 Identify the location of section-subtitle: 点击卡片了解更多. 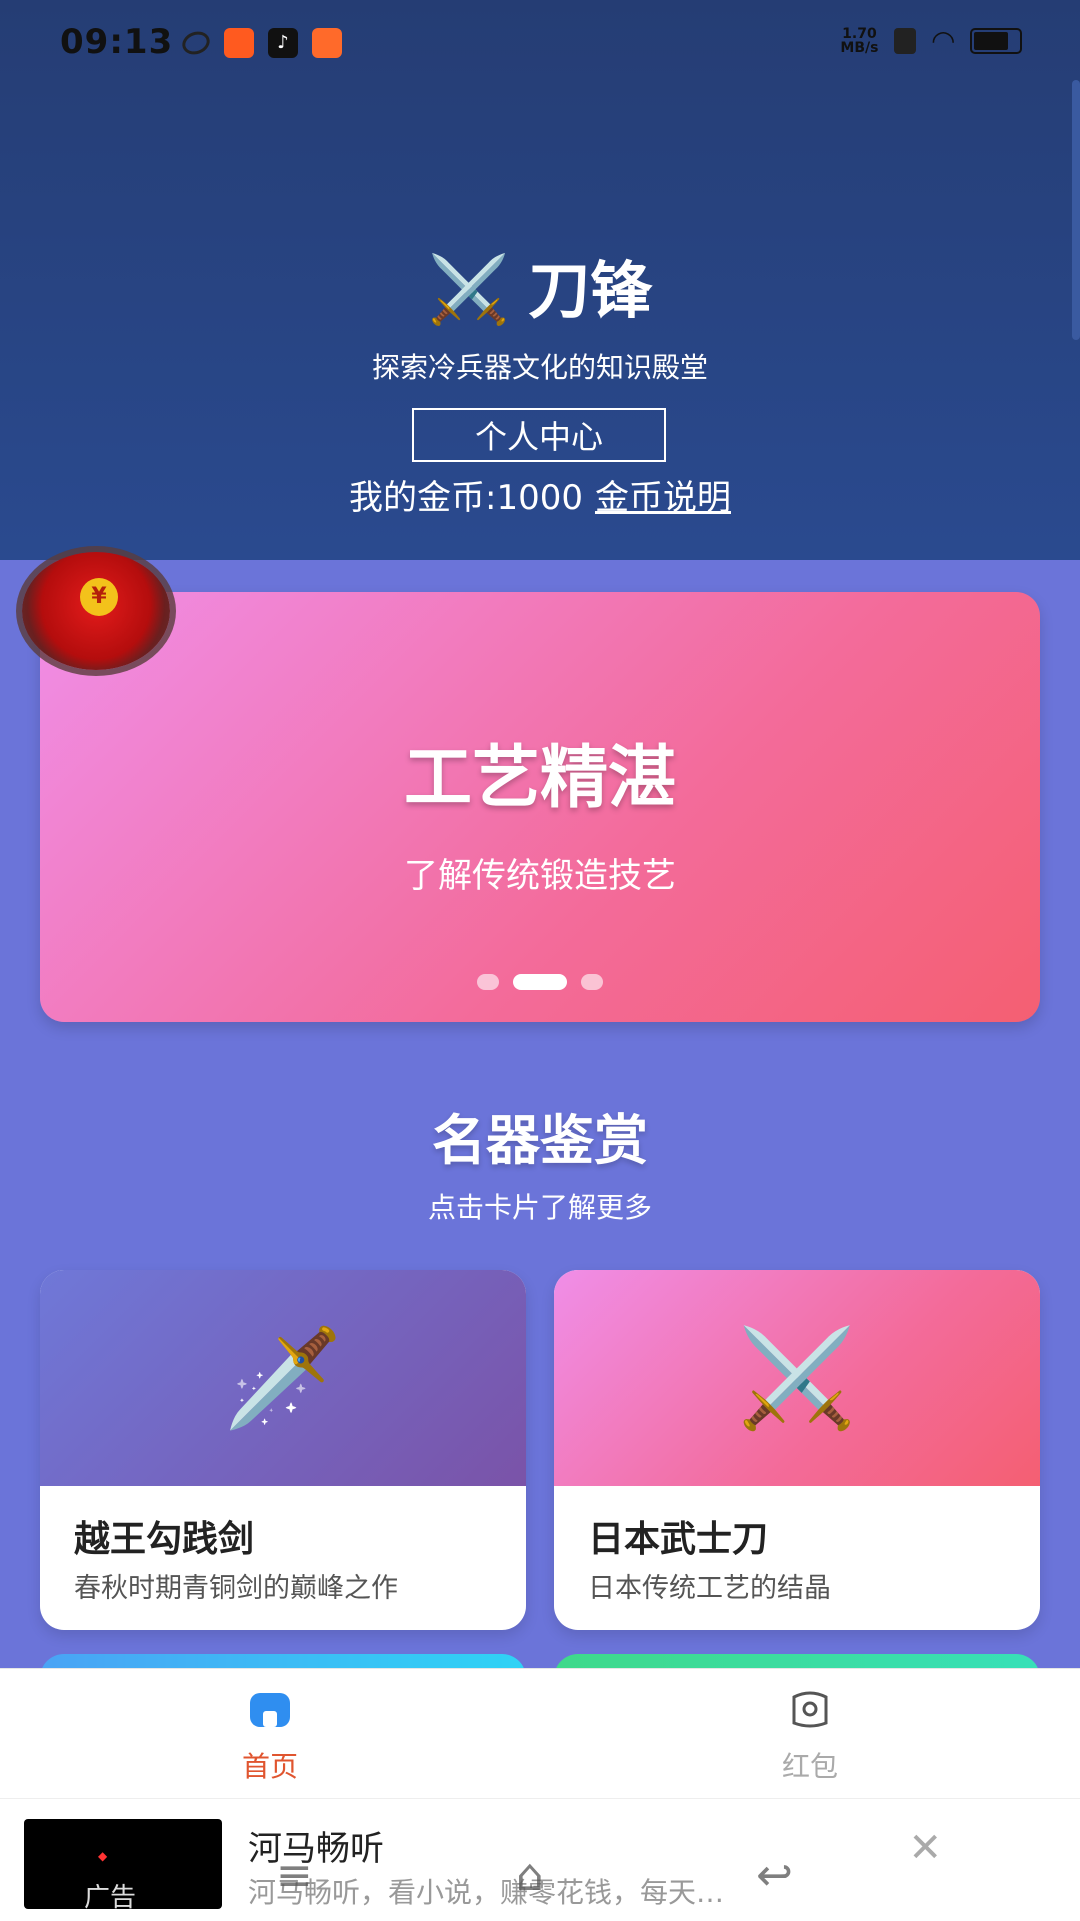
(539, 1207).